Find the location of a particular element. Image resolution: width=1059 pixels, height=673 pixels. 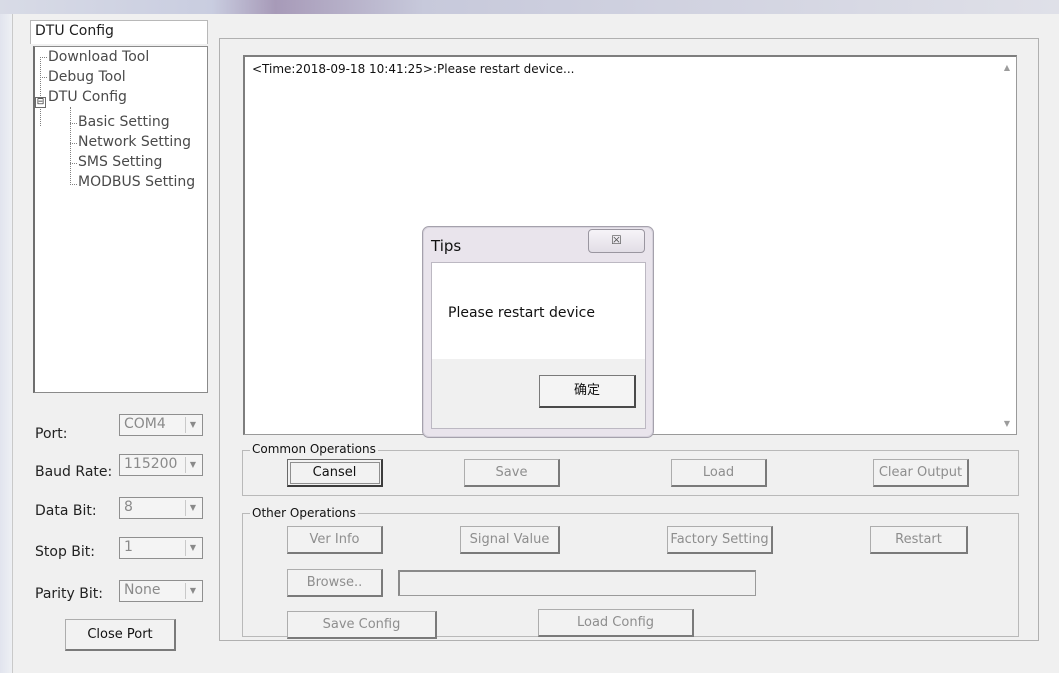

tips-dialog: Tips ☒ Please restart device 确定 is located at coordinates (538, 332).